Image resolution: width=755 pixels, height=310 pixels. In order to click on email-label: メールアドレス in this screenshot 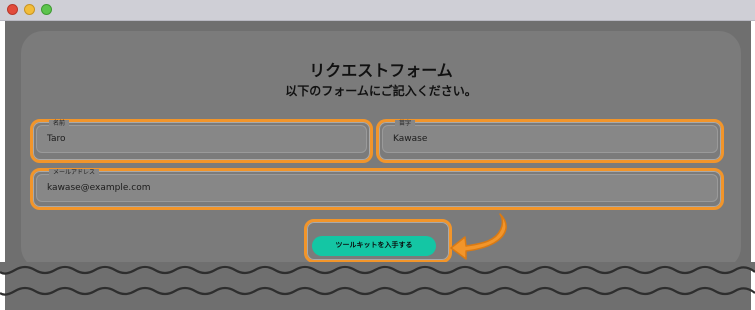, I will do `click(74, 173)`.